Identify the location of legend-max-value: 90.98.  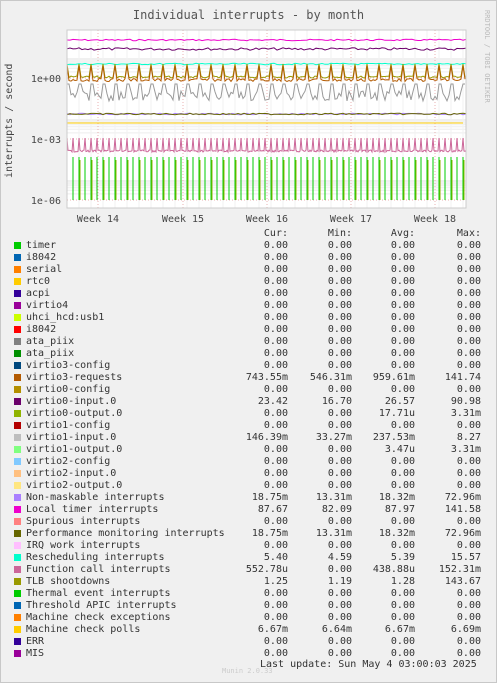
(465, 401).